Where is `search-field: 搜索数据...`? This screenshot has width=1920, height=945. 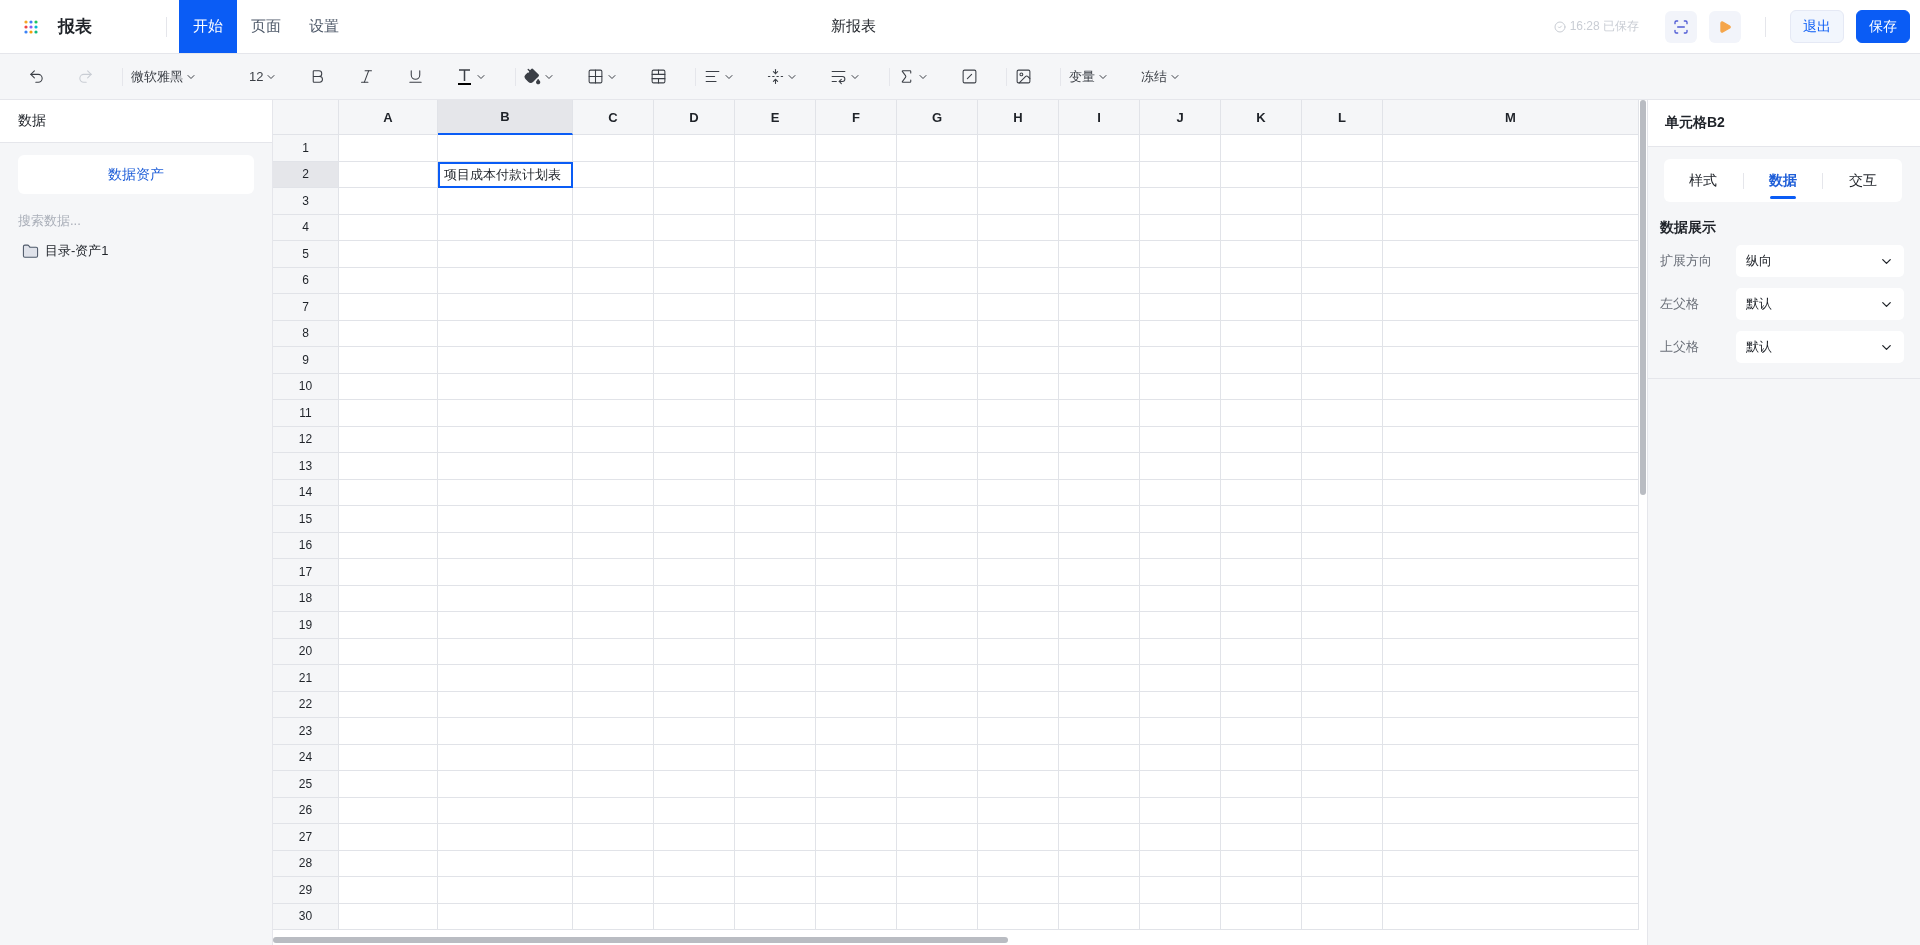 search-field: 搜索数据... is located at coordinates (136, 220).